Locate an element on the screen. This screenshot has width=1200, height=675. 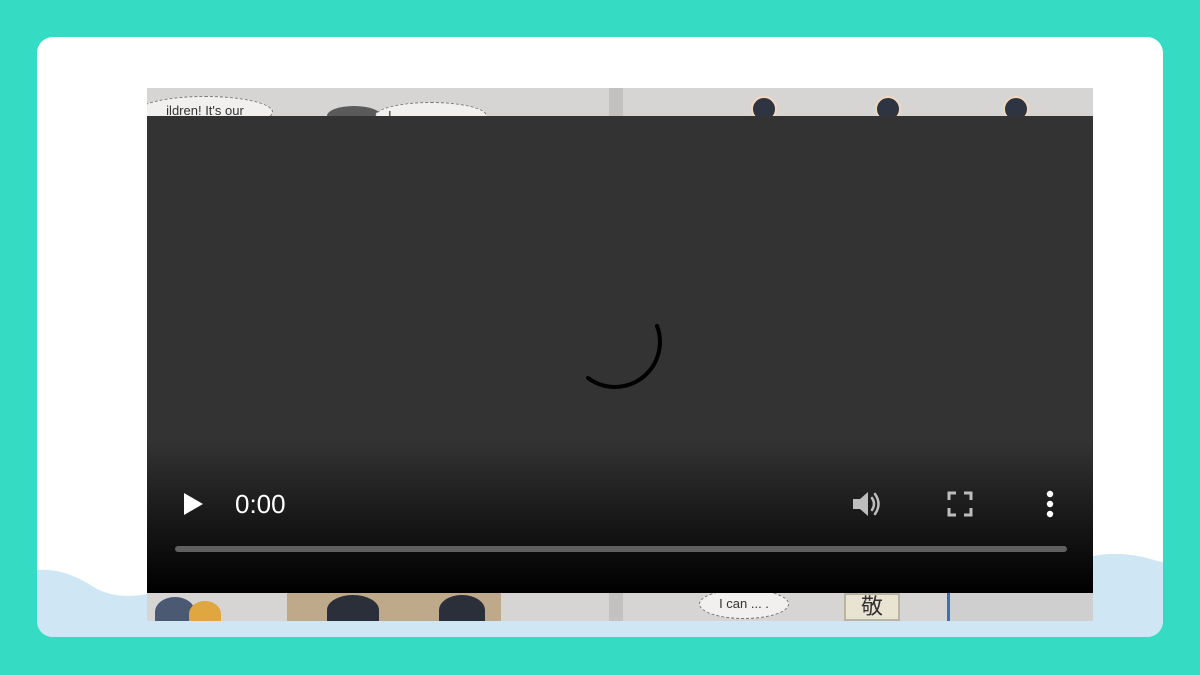
more-vertical-icon is located at coordinates (1050, 504).